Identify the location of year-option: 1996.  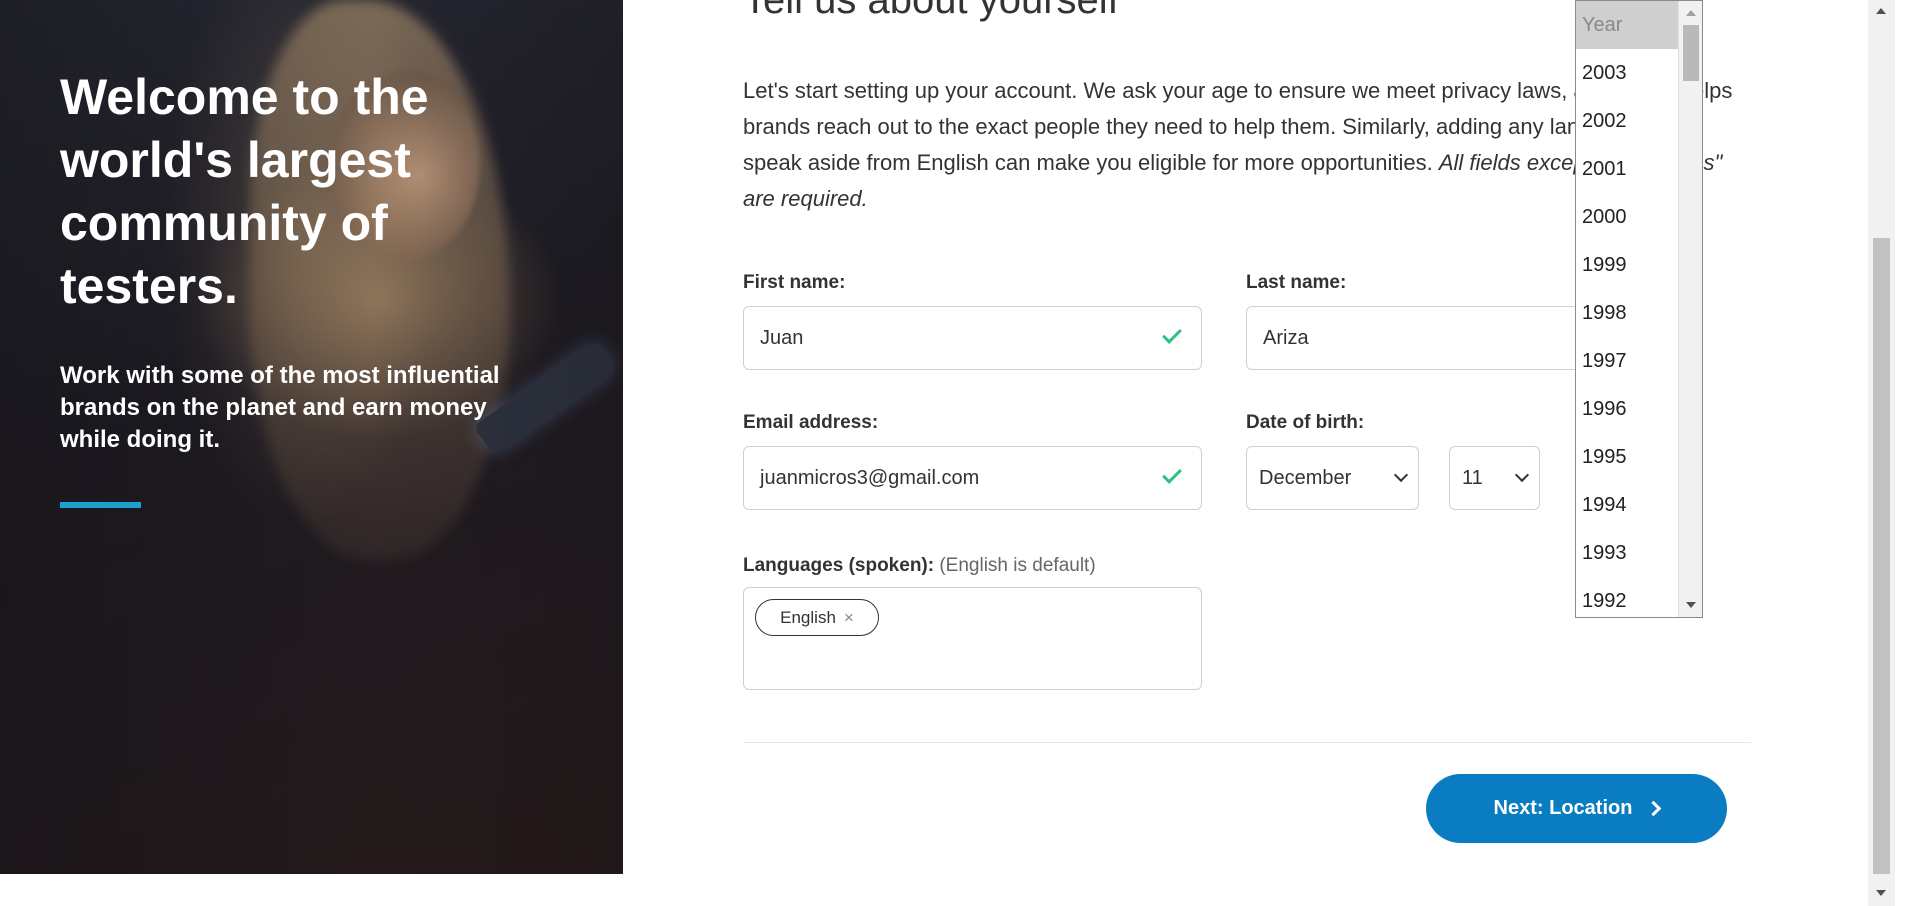
(1627, 409).